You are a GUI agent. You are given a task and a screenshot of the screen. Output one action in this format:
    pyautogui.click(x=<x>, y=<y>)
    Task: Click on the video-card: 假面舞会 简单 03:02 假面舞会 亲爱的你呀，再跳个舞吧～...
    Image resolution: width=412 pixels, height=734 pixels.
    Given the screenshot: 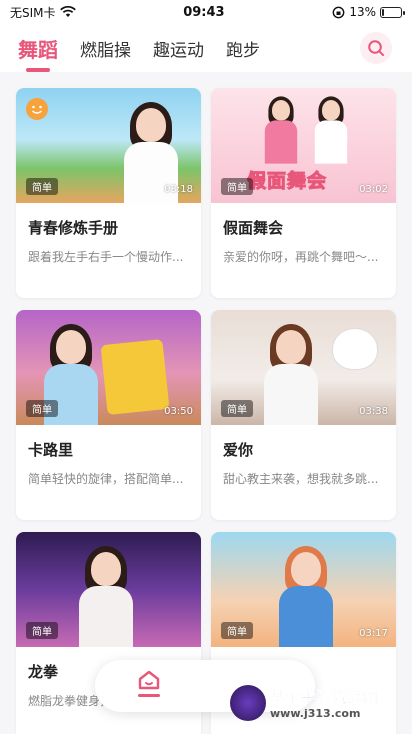 What is the action you would take?
    pyautogui.click(x=303, y=193)
    